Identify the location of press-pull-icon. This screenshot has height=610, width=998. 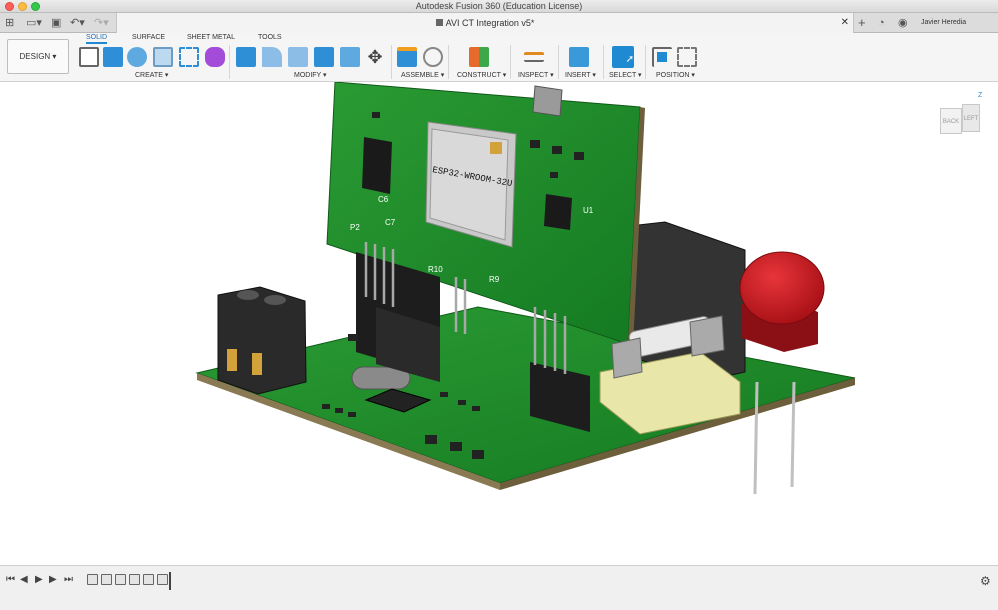
(246, 57).